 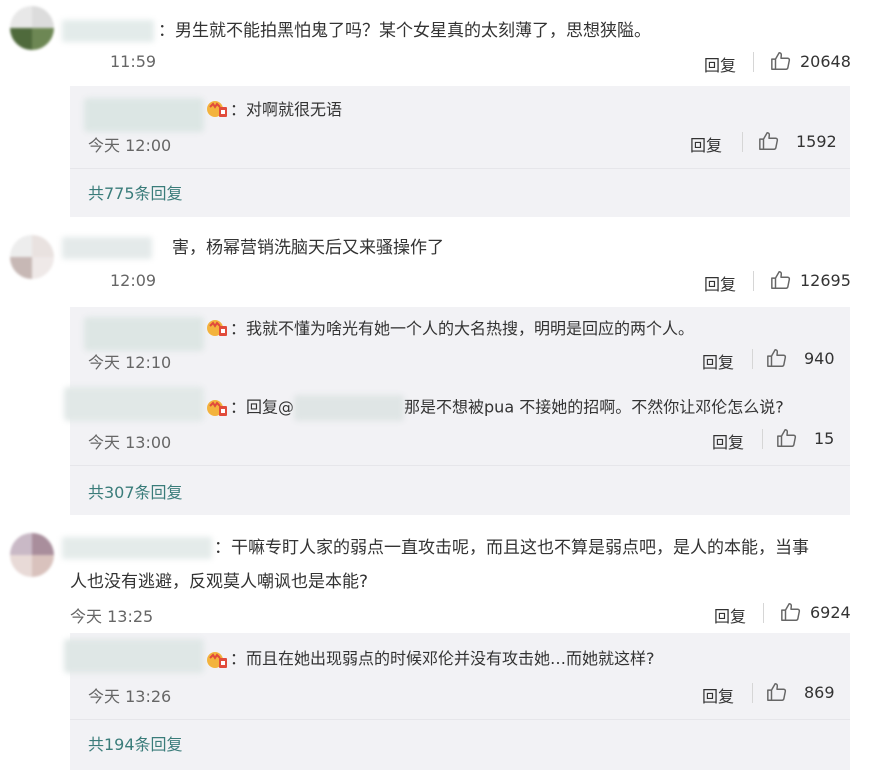 What do you see at coordinates (130, 145) in the screenshot?
I see `reply-time: 今天 12:00` at bounding box center [130, 145].